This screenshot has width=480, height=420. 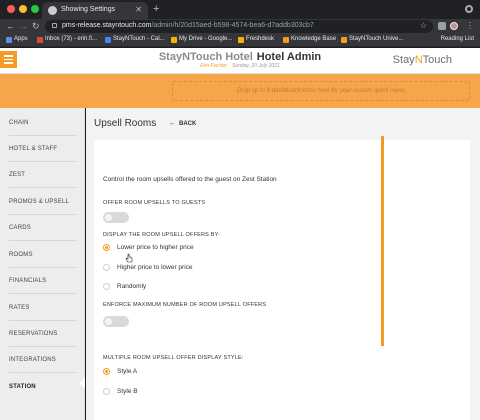 What do you see at coordinates (43, 281) in the screenshot?
I see `sidebar-item-financials: FINANCIALS` at bounding box center [43, 281].